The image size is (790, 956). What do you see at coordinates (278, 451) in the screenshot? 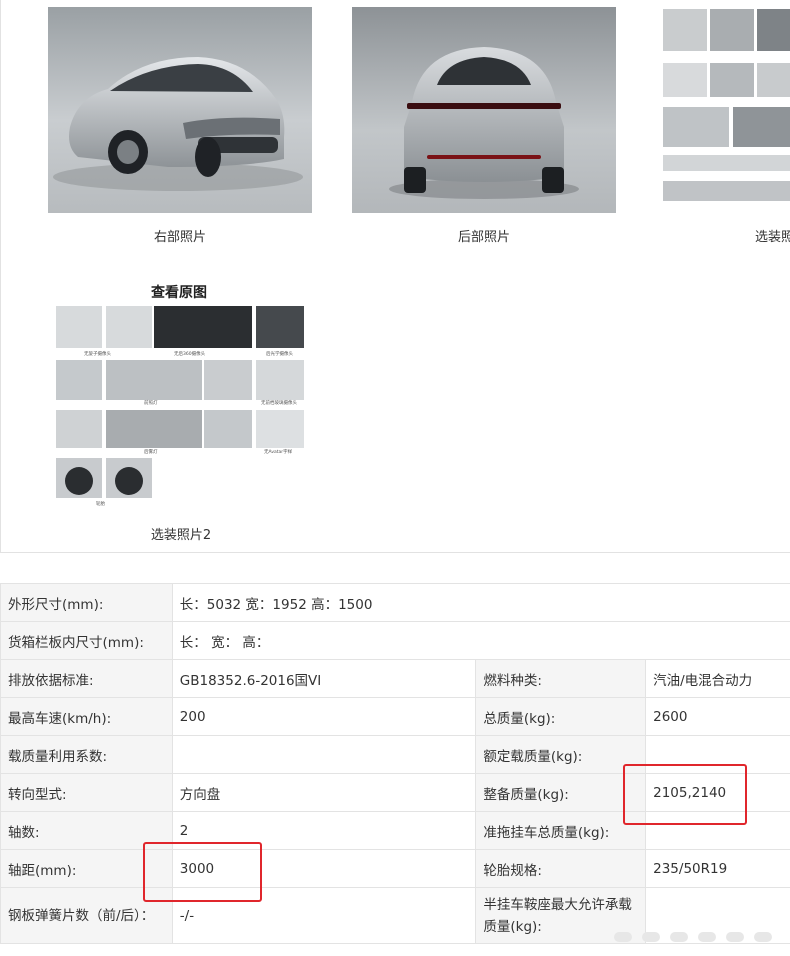
I see `collage-label: 无Avatar字样` at bounding box center [278, 451].